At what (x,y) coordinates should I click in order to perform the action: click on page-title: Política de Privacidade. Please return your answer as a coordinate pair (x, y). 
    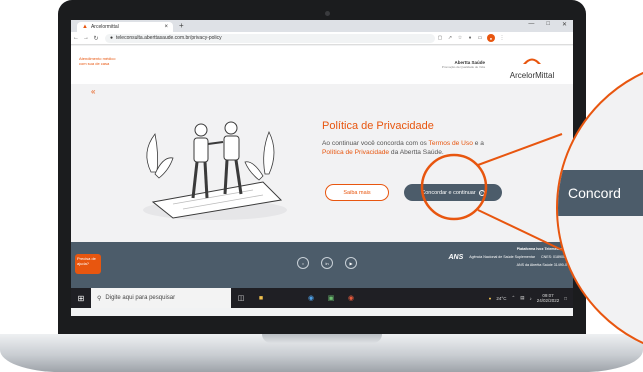
    Looking at the image, I should click on (378, 126).